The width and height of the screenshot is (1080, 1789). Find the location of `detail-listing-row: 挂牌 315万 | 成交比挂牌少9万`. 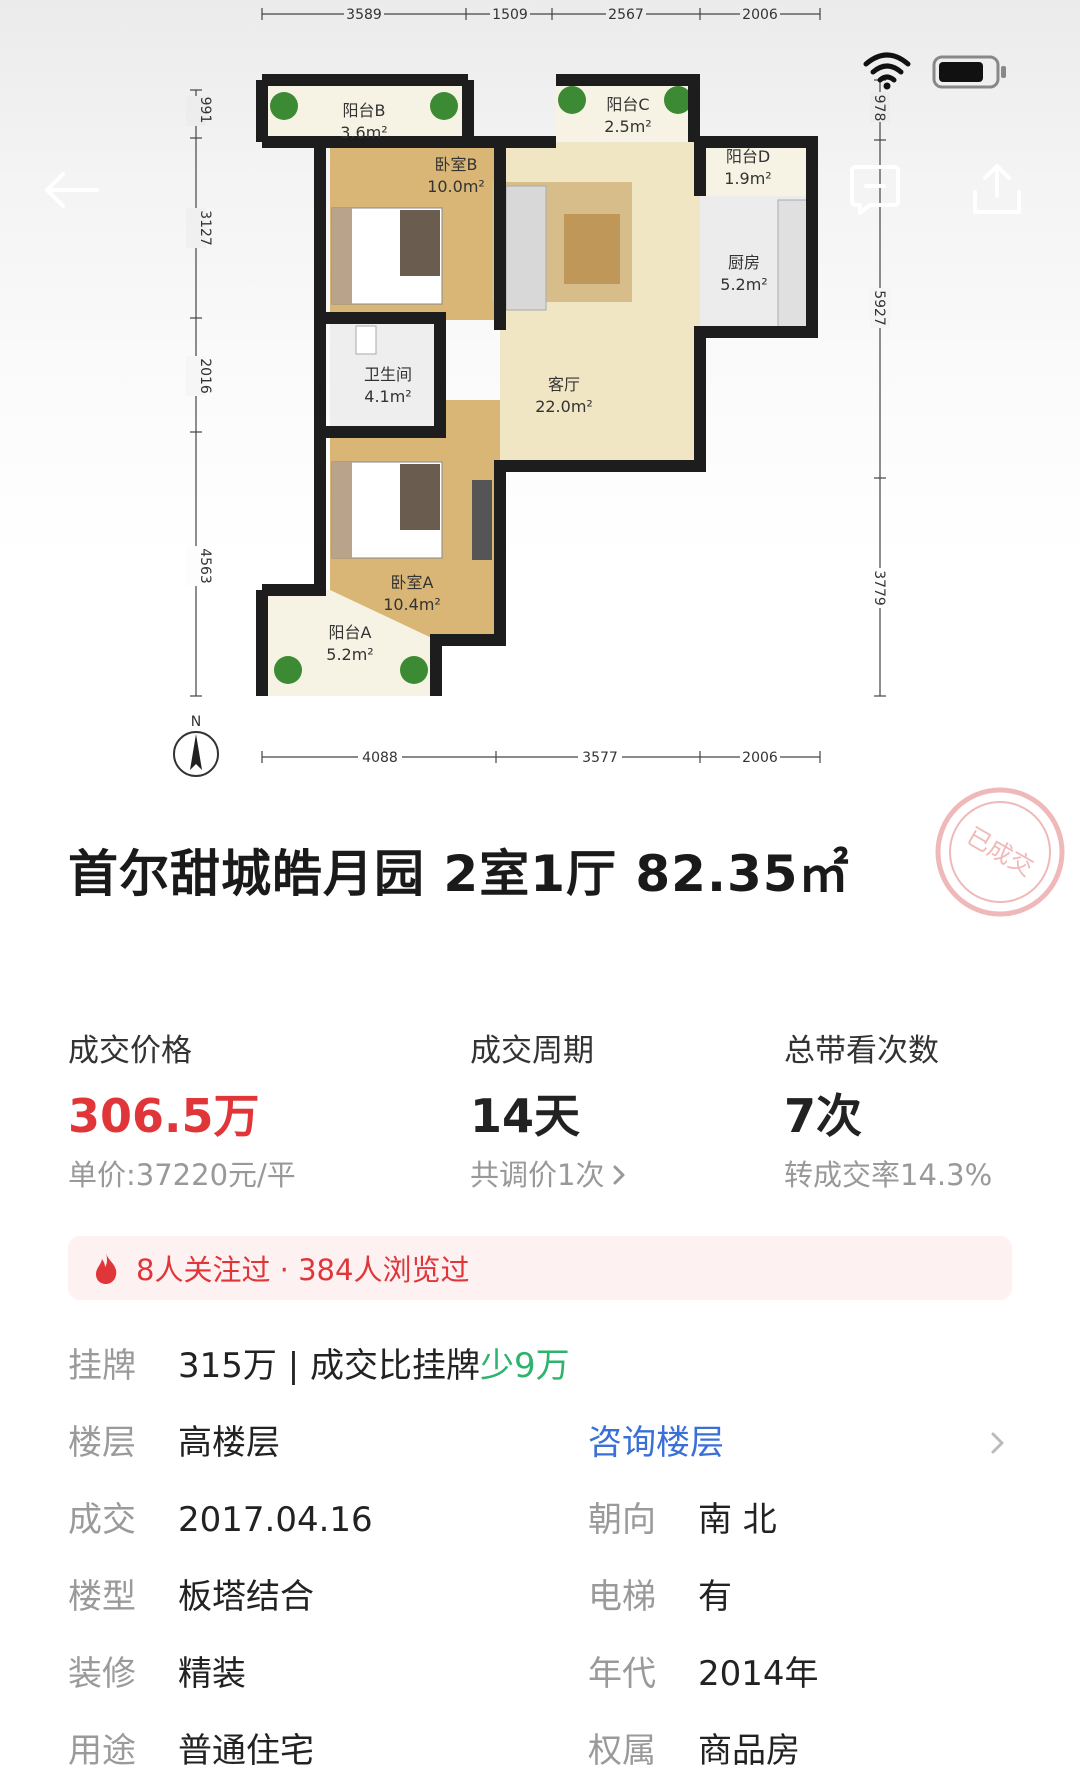

detail-listing-row: 挂牌 315万 | 成交比挂牌少9万 is located at coordinates (319, 1366).